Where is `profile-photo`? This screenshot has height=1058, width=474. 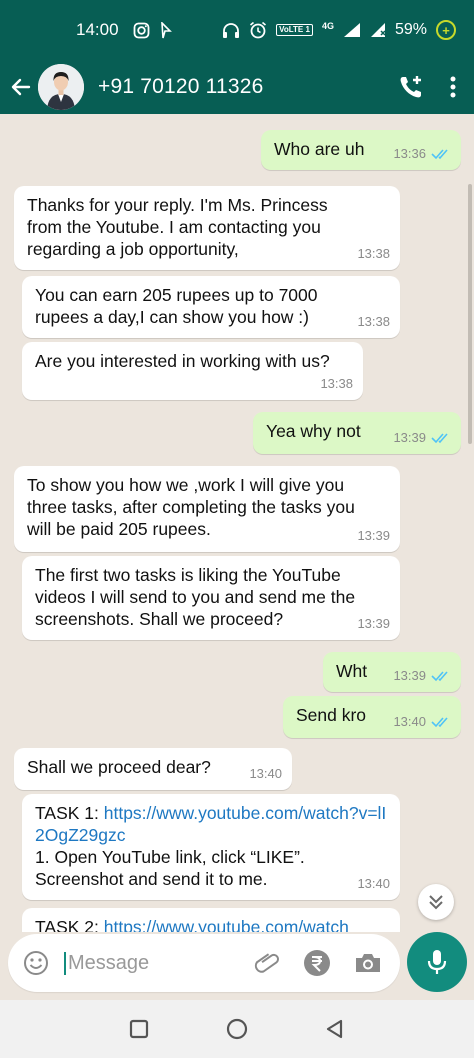
profile-photo is located at coordinates (61, 87).